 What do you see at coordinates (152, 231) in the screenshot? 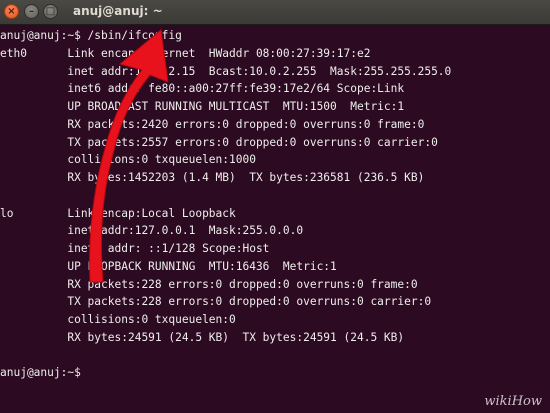
I see `terminal-line: inet addr:127.0.0.1 Mask:255.0.0.0` at bounding box center [152, 231].